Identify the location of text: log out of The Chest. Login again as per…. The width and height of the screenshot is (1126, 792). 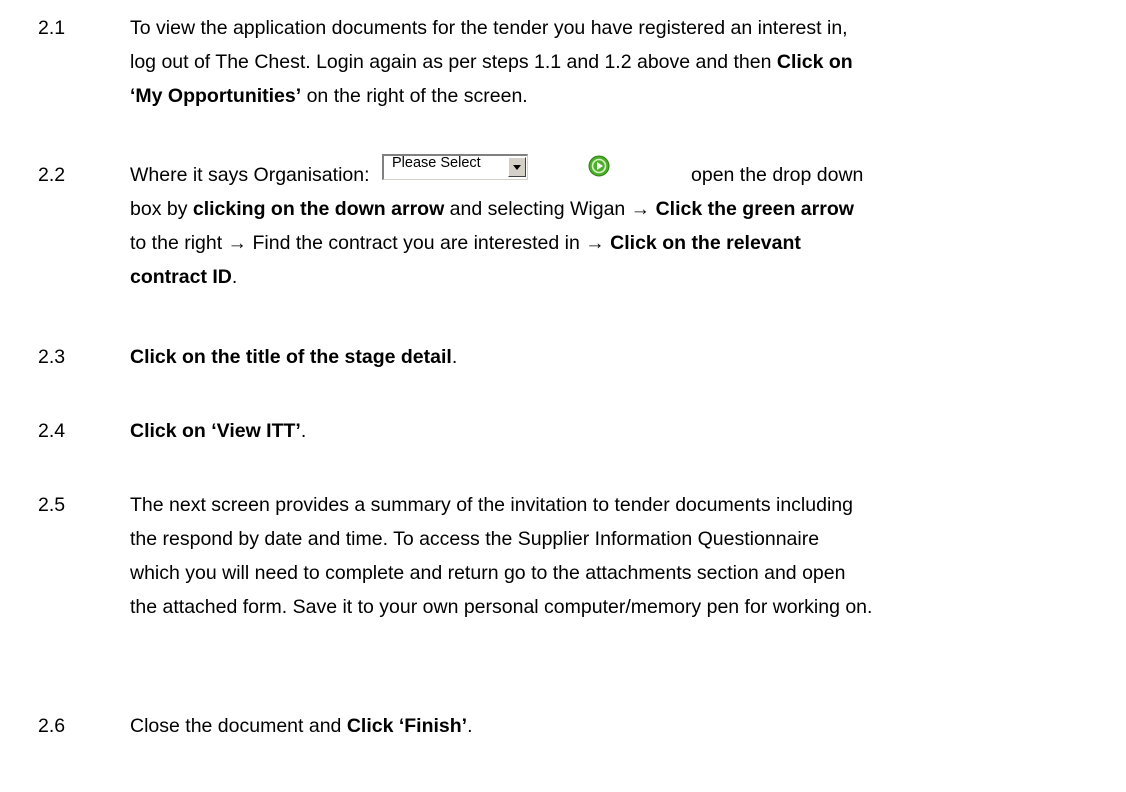
(453, 62).